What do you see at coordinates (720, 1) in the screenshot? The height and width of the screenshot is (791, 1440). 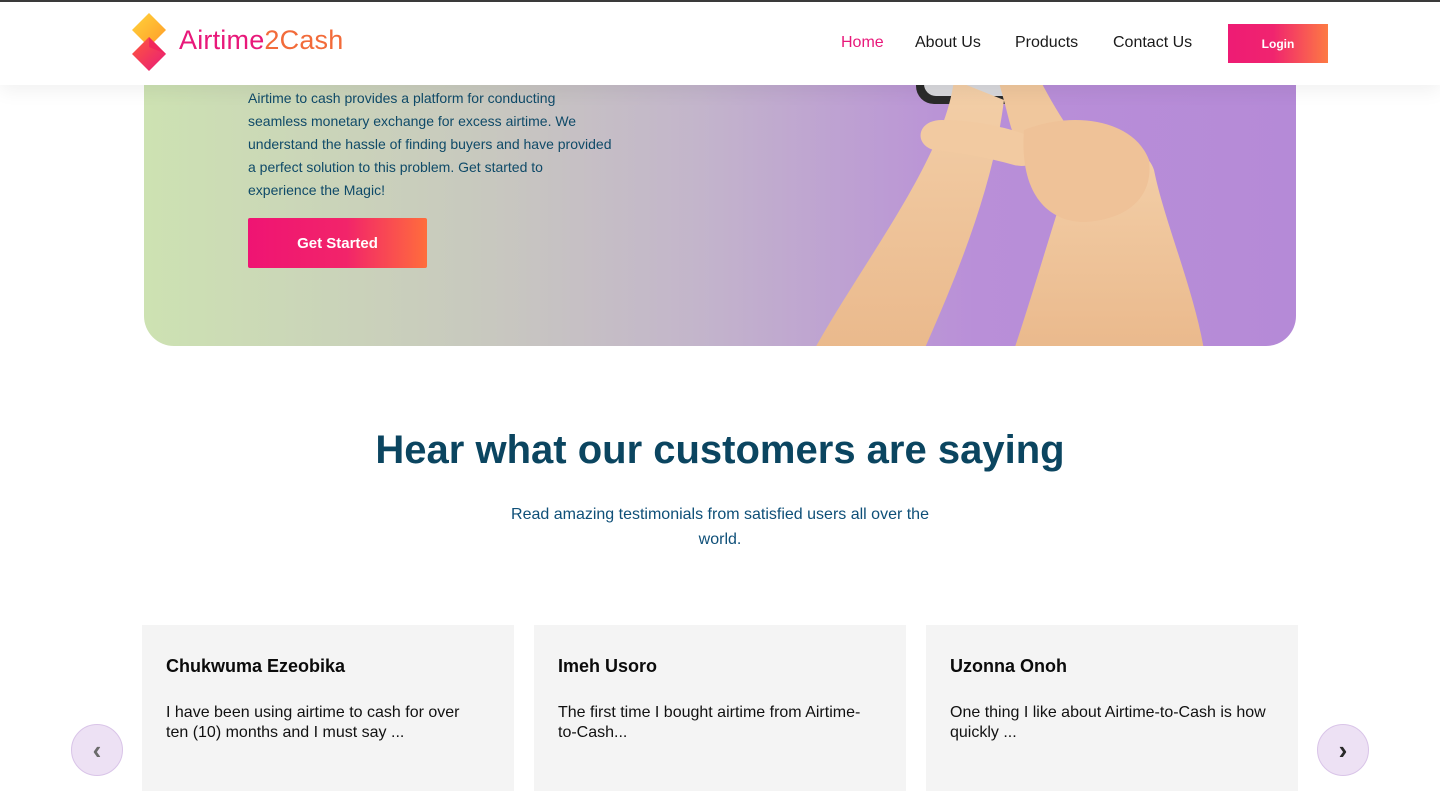 I see `top-border` at bounding box center [720, 1].